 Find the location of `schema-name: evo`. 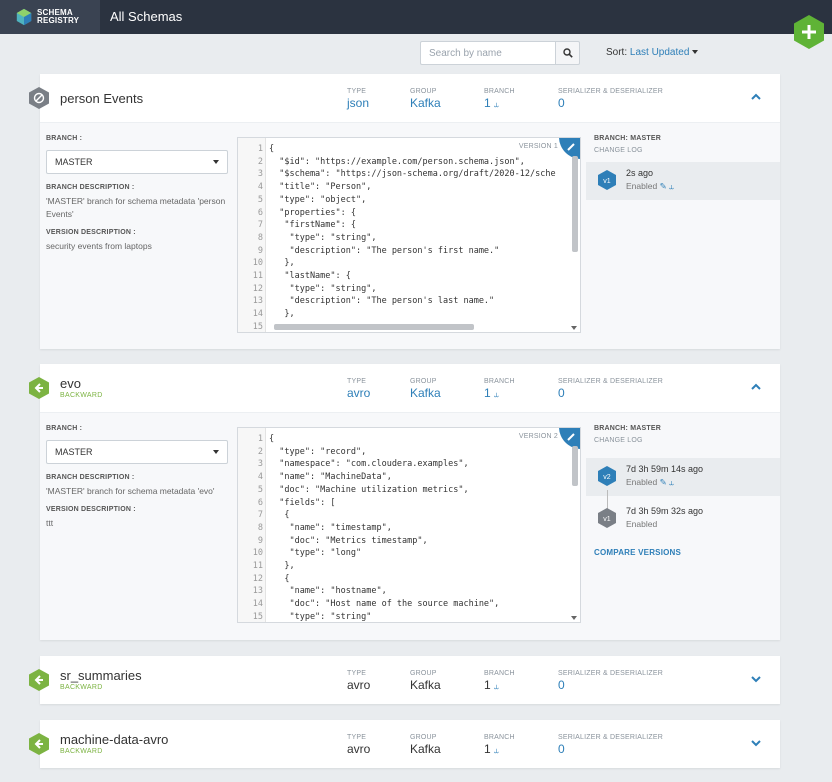

schema-name: evo is located at coordinates (70, 383).